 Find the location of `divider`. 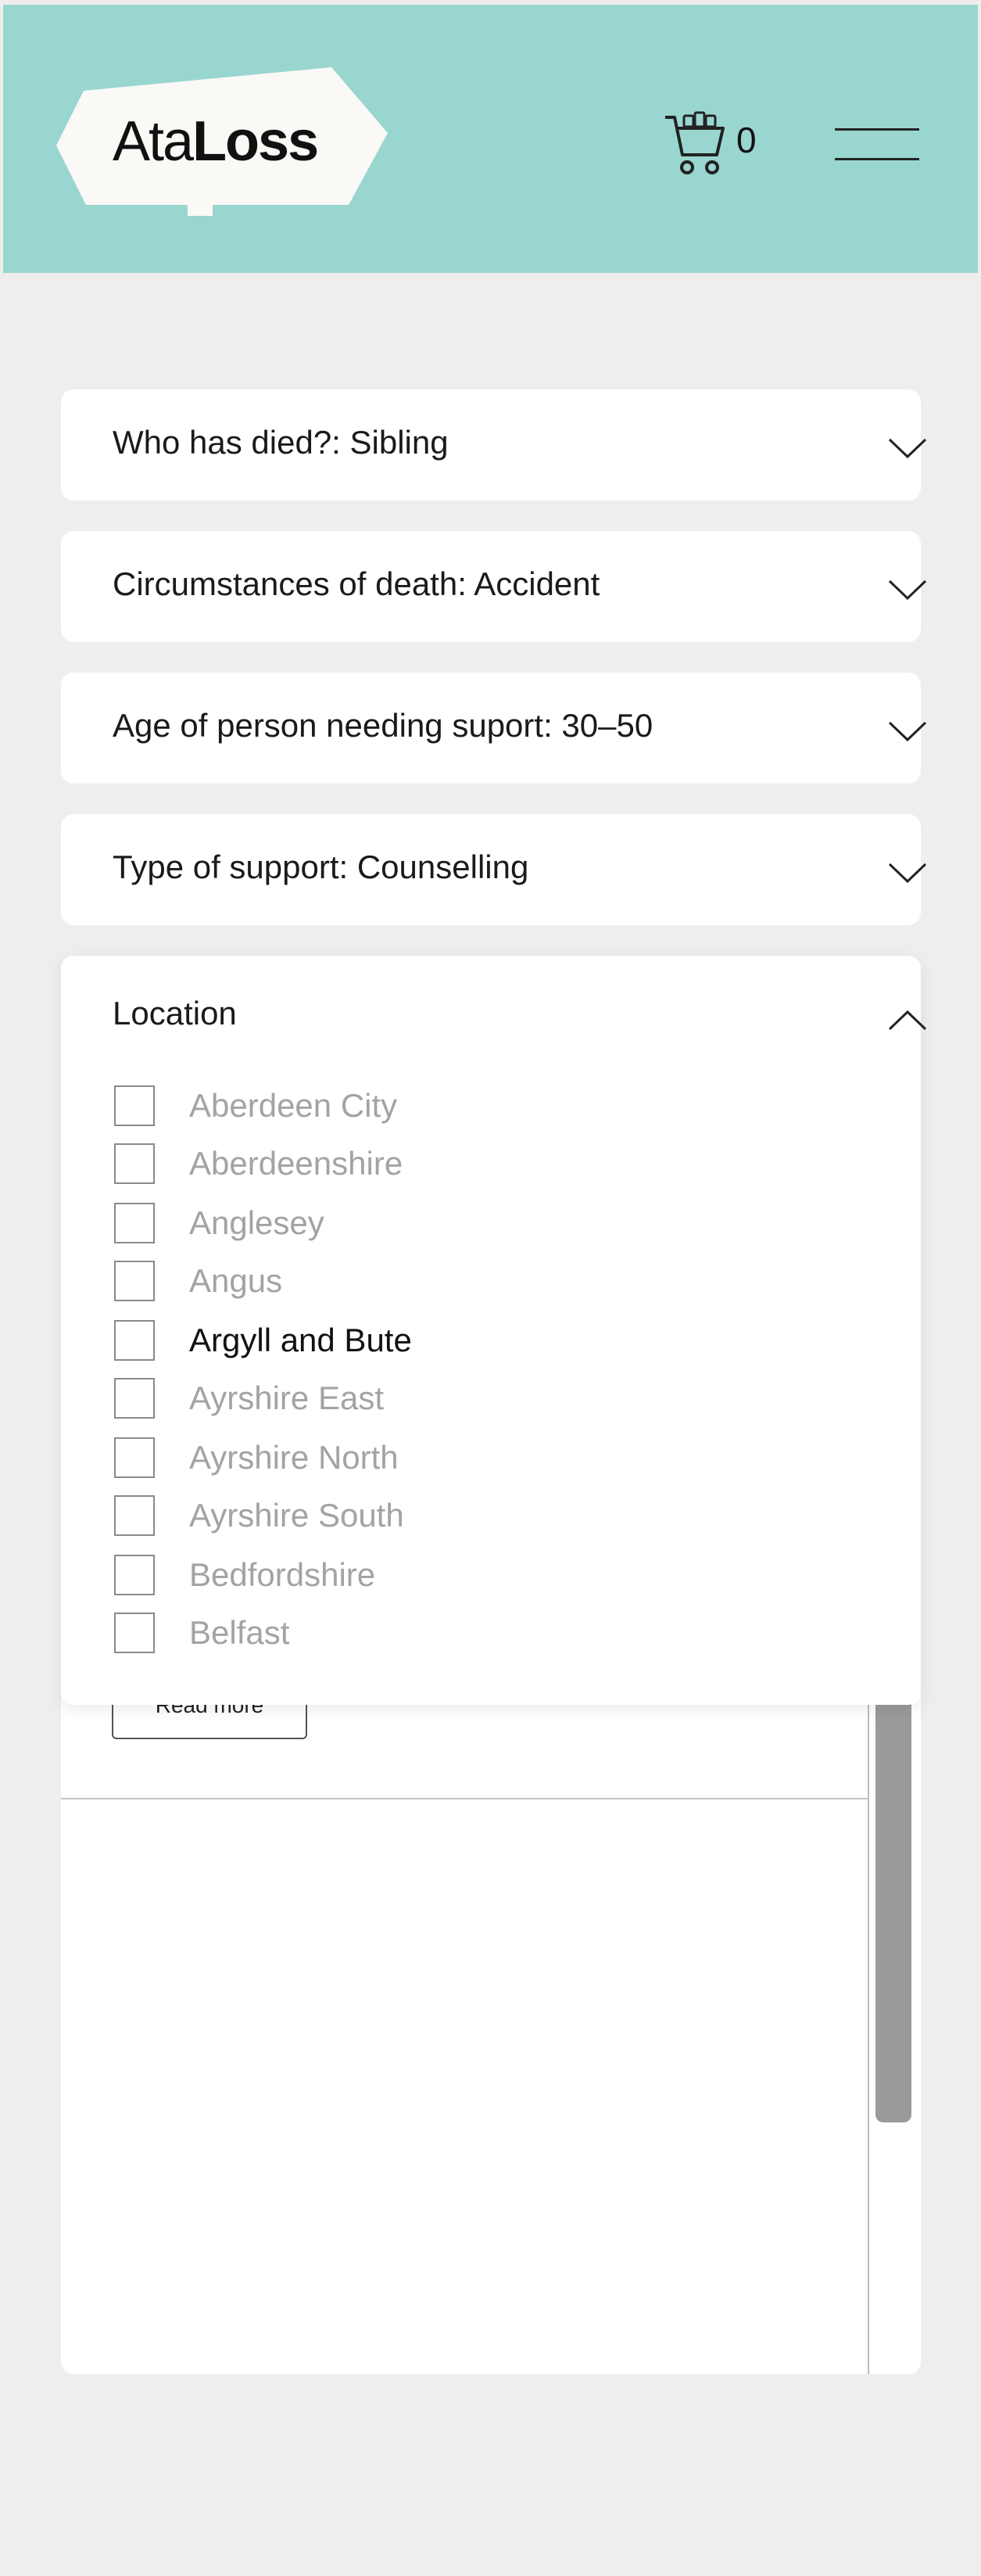

divider is located at coordinates (465, 1798).